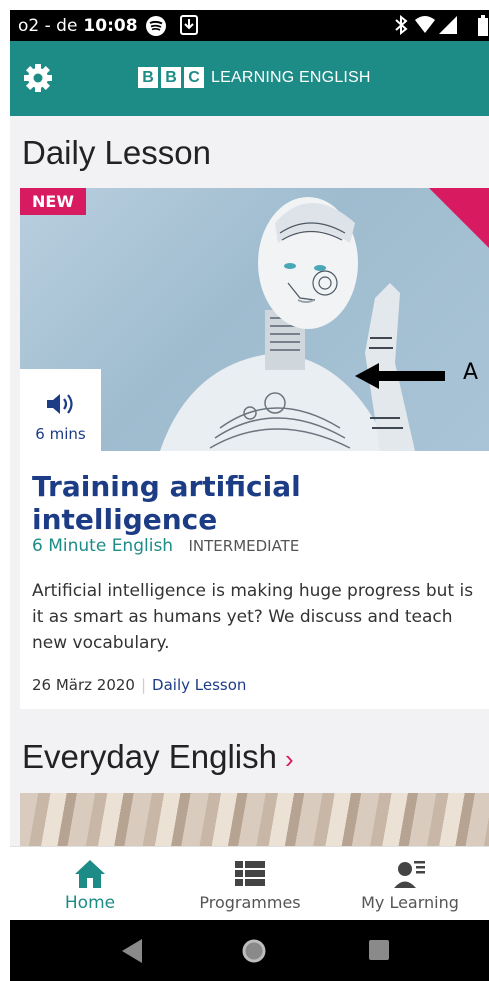  I want to click on section-title-daily-lesson: Daily Lesson, so click(116, 152).